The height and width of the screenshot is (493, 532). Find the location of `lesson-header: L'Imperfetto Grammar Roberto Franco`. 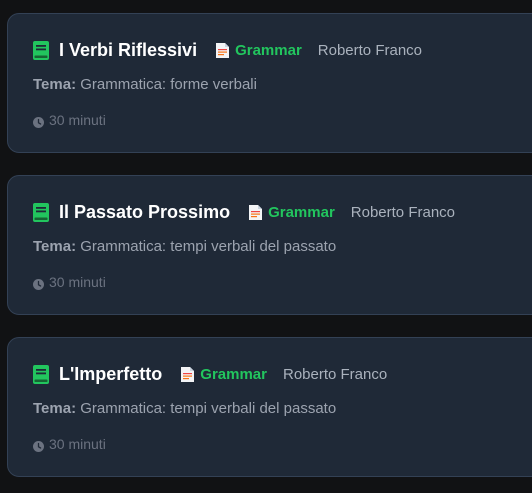

lesson-header: L'Imperfetto Grammar Roberto Franco is located at coordinates (210, 374).